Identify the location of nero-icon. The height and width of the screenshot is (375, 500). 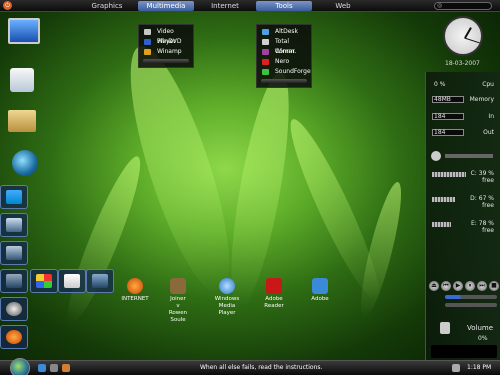
(265, 62).